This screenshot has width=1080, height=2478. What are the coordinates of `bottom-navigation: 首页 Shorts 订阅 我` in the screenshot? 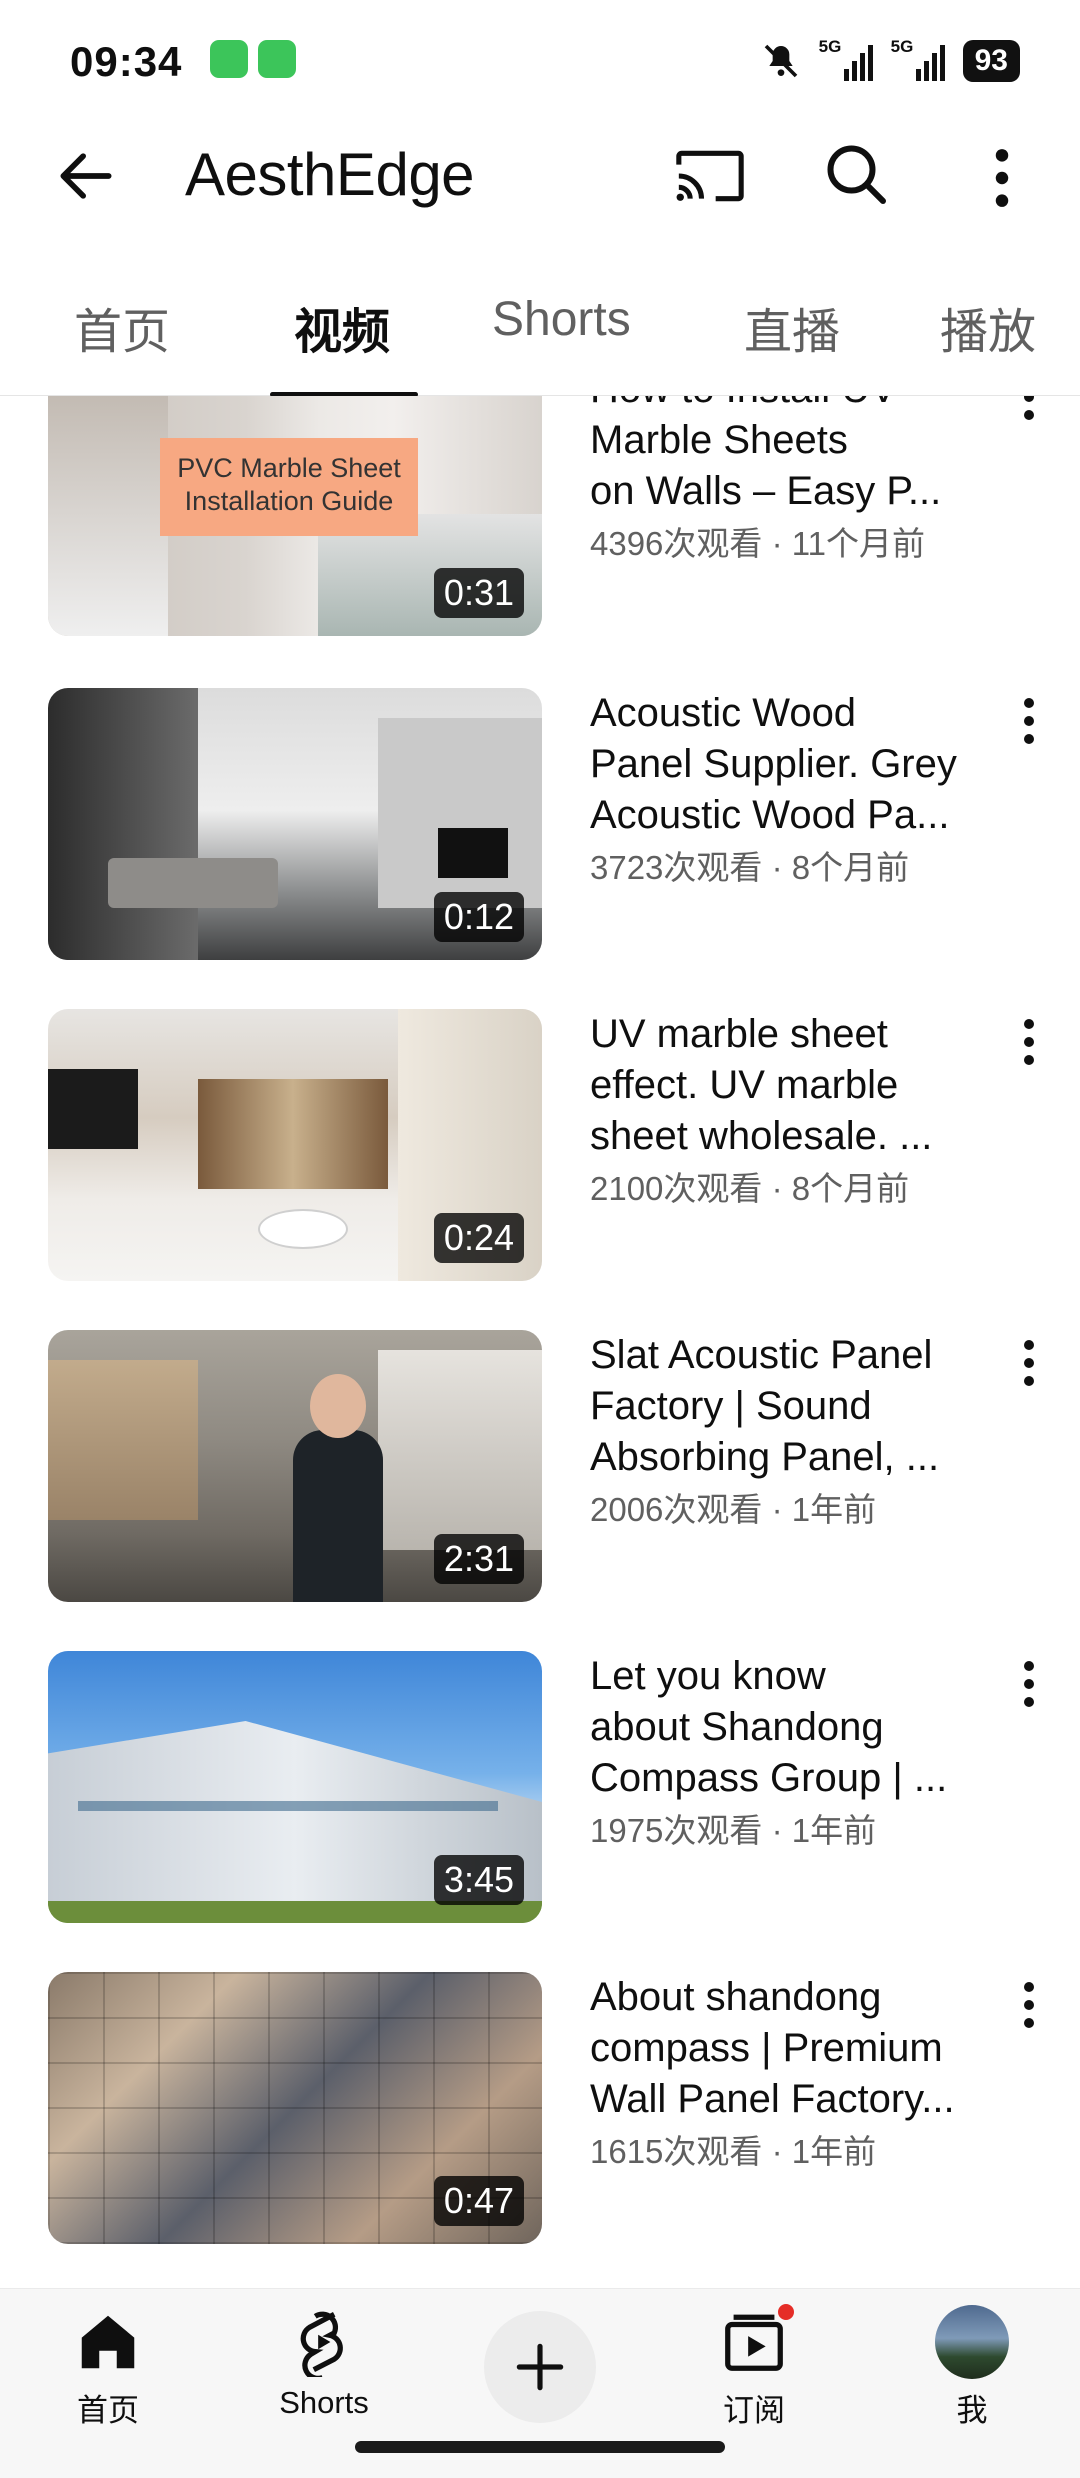 It's located at (540, 2383).